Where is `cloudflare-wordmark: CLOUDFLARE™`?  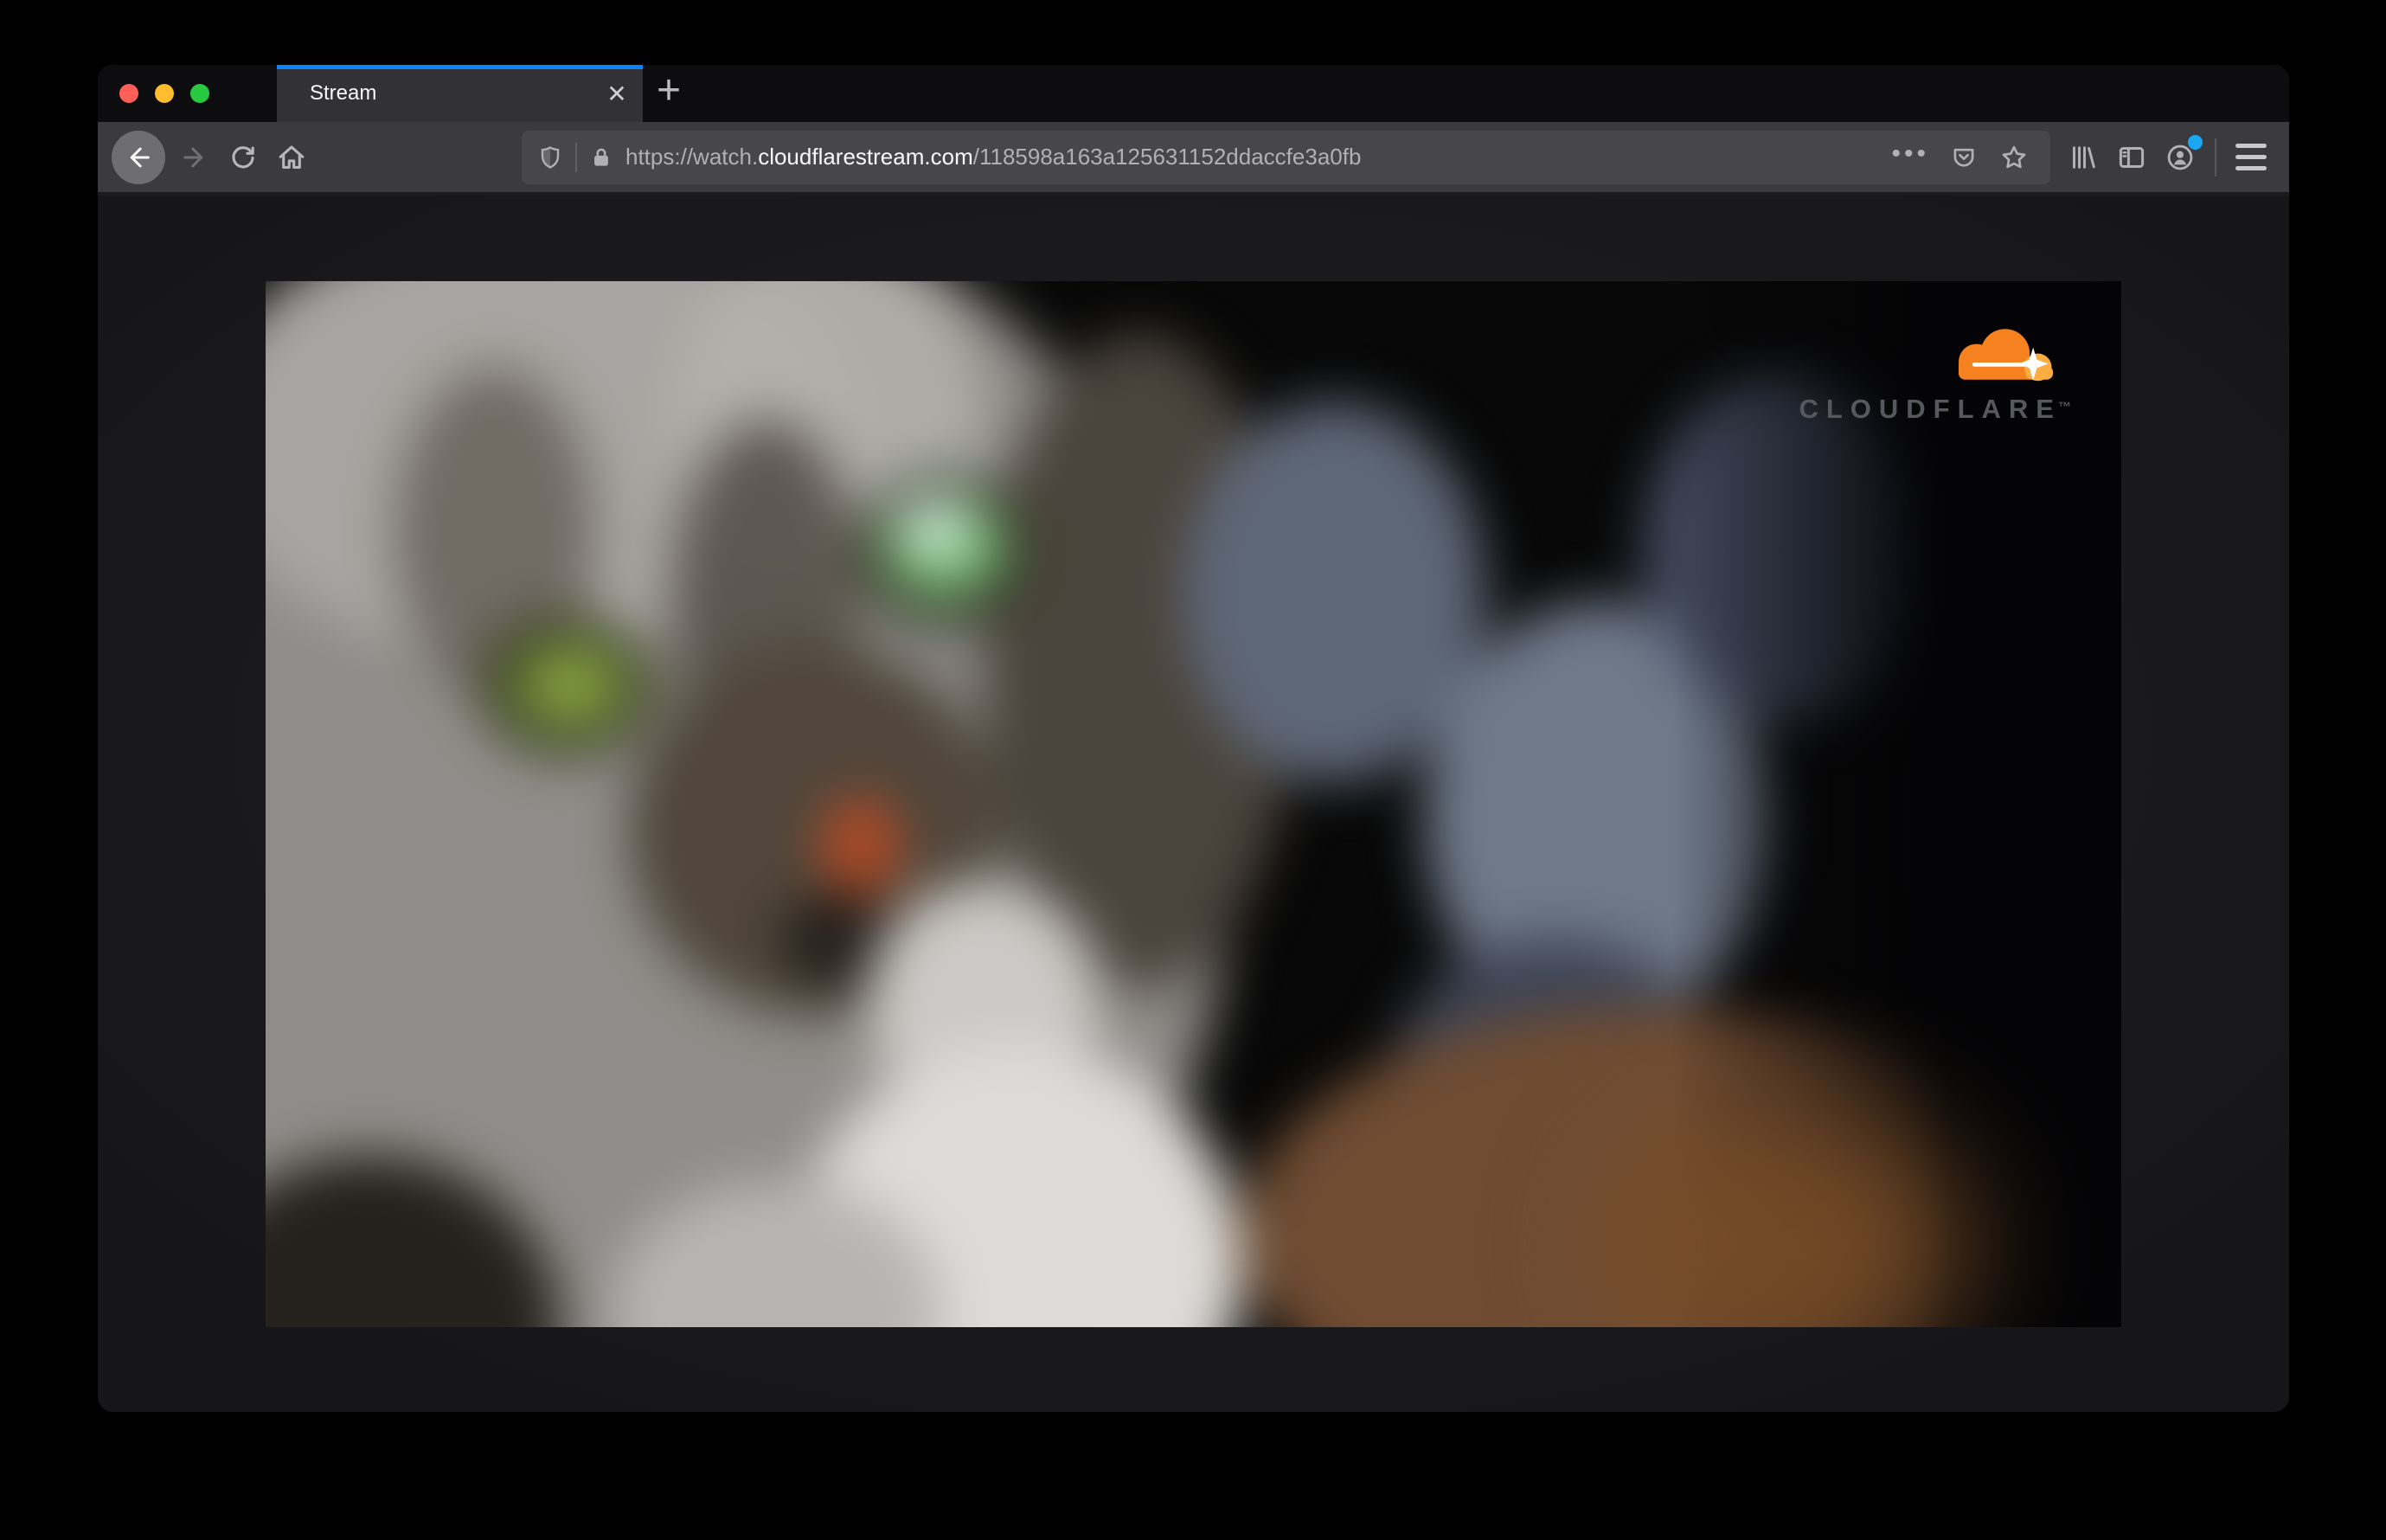 cloudflare-wordmark: CLOUDFLARE™ is located at coordinates (1935, 408).